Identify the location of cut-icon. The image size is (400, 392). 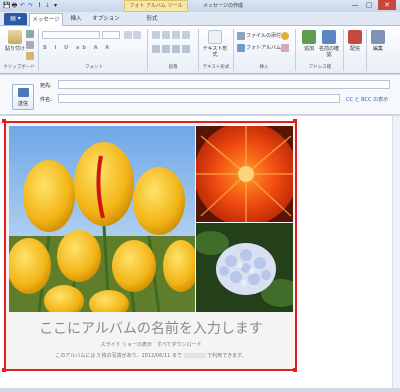
(30, 34).